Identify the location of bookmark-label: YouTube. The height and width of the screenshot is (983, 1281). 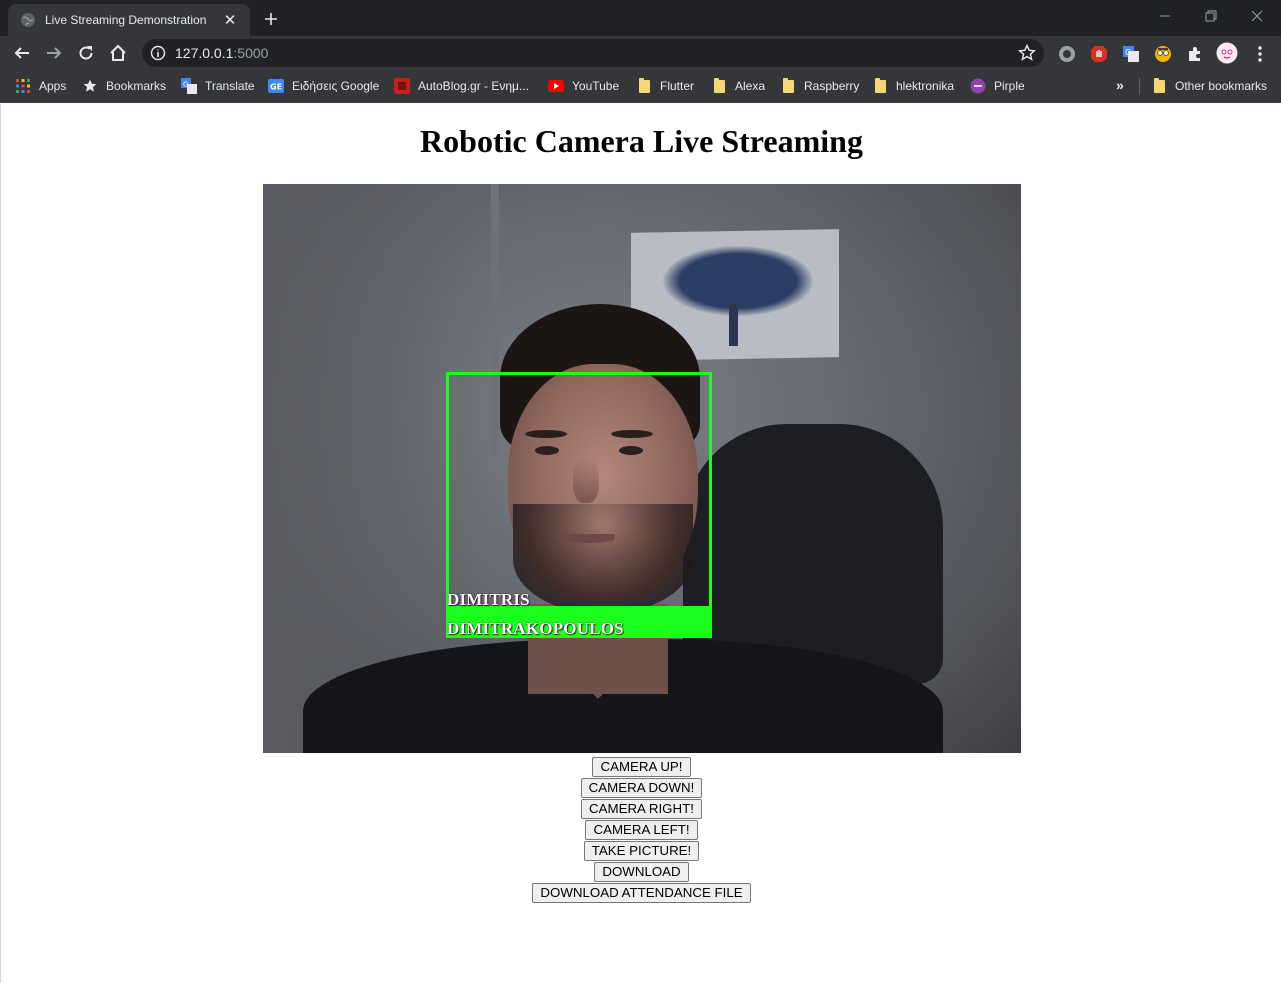
(596, 86).